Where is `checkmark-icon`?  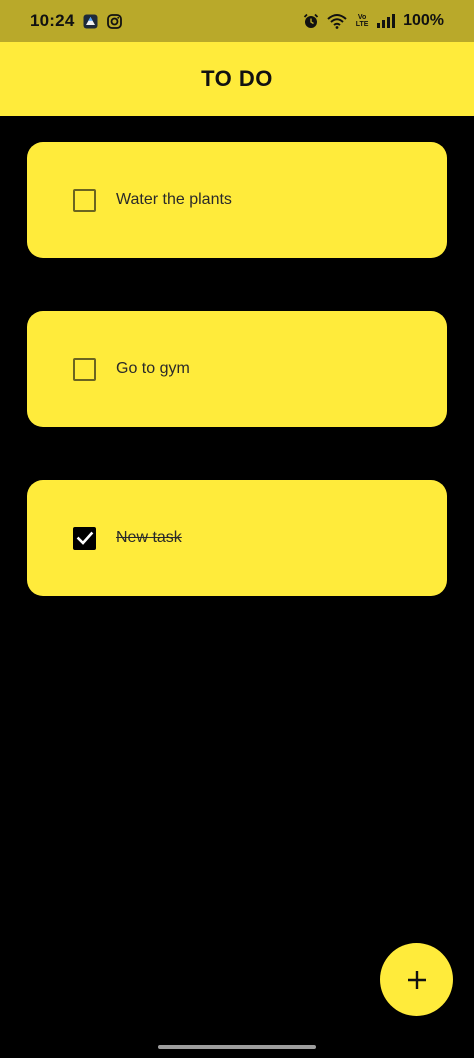
checkmark-icon is located at coordinates (84, 538).